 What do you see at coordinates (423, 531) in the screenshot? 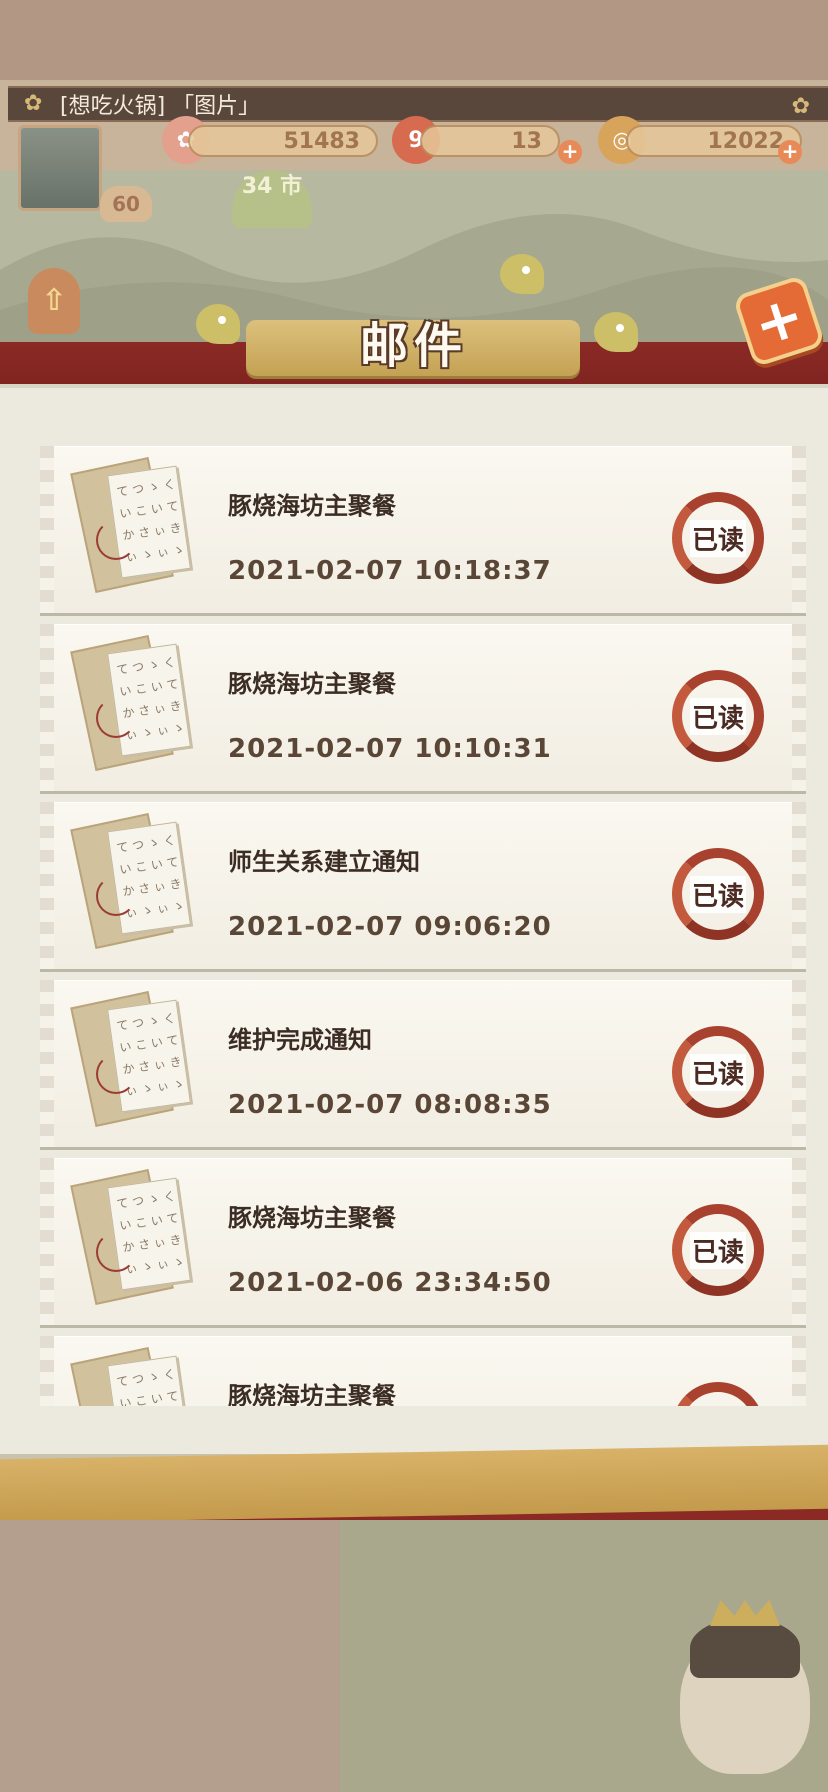
I see `mail-item: 豚烧海坊主聚餐 2021-02-07 10:18:37 已读` at bounding box center [423, 531].